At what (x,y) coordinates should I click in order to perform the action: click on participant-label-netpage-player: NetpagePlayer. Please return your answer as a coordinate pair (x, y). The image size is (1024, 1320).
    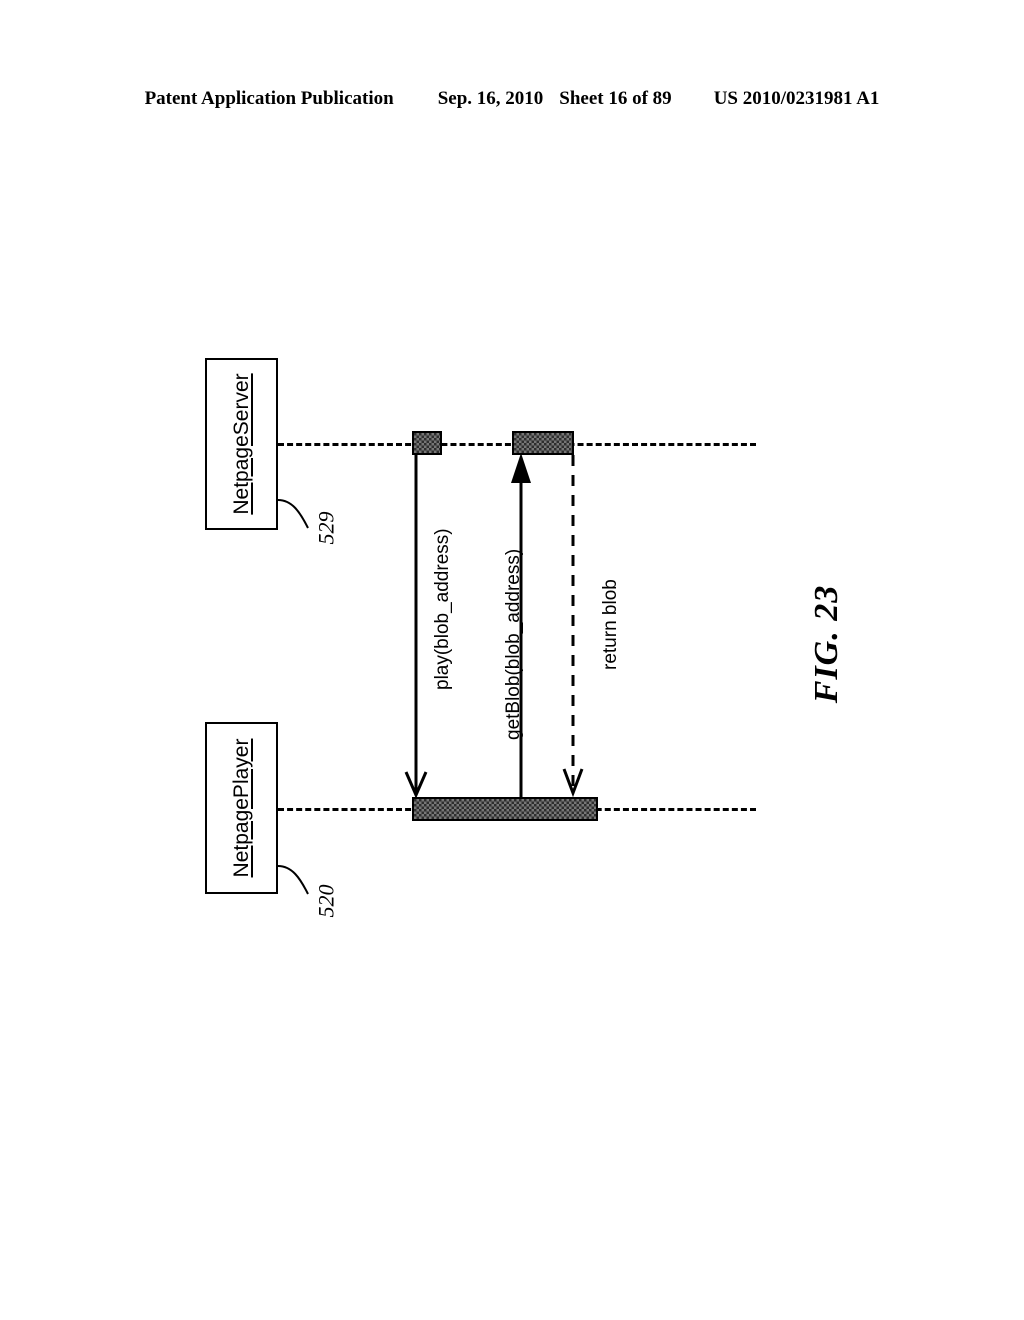
    Looking at the image, I should click on (241, 808).